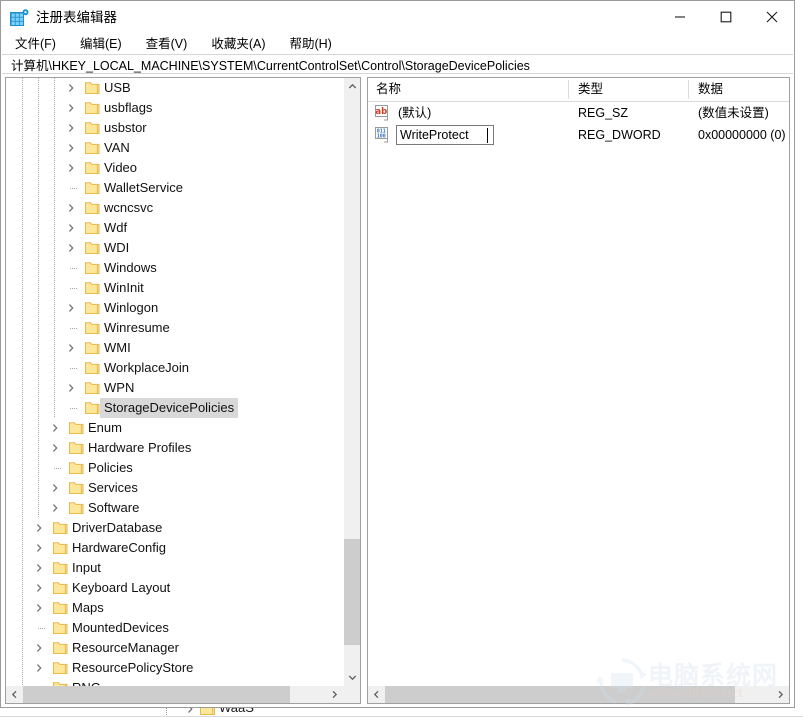 The image size is (803, 717). What do you see at coordinates (174, 548) in the screenshot?
I see `tree-item-hardwareconfig: HardwareConfig` at bounding box center [174, 548].